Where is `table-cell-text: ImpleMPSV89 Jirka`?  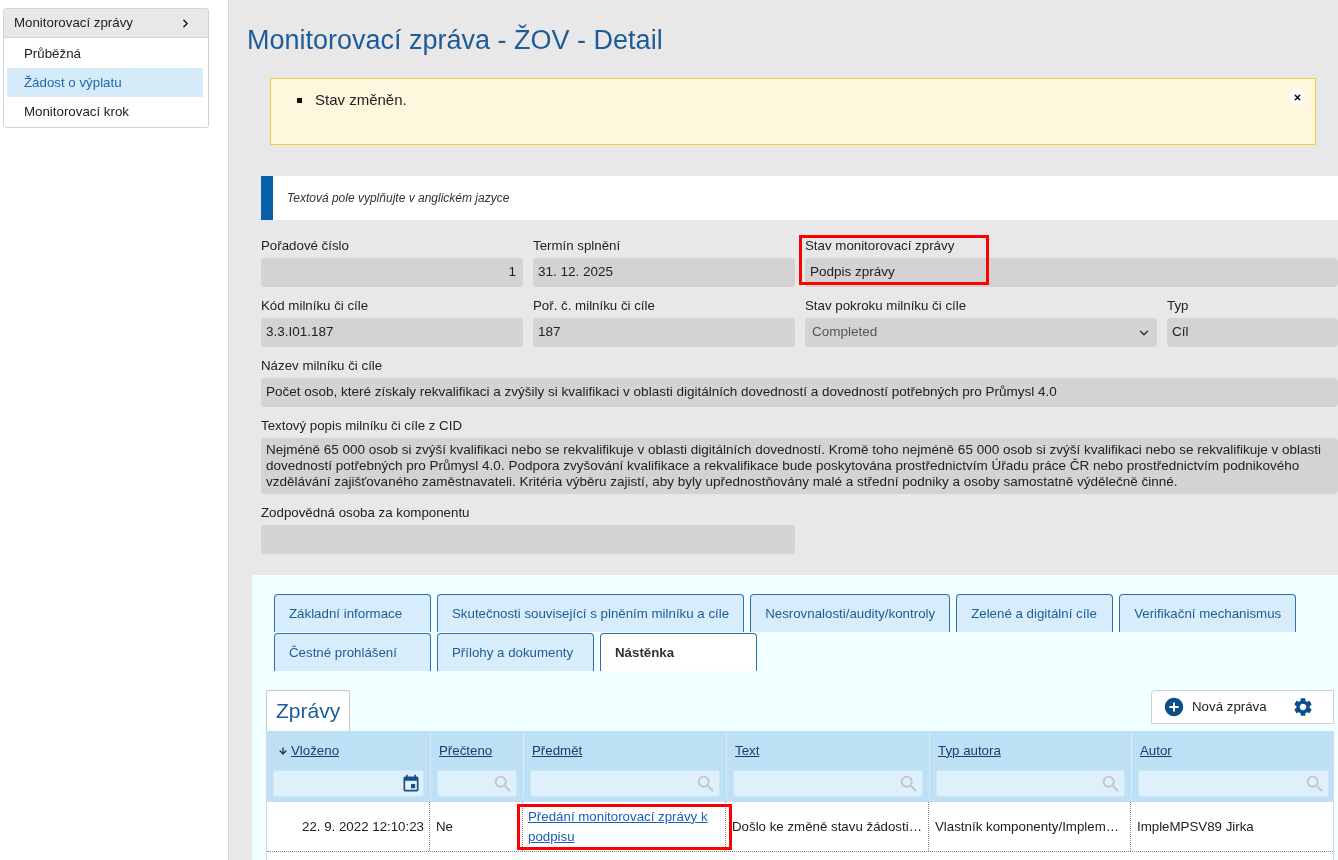
table-cell-text: ImpleMPSV89 Jirka is located at coordinates (1195, 826).